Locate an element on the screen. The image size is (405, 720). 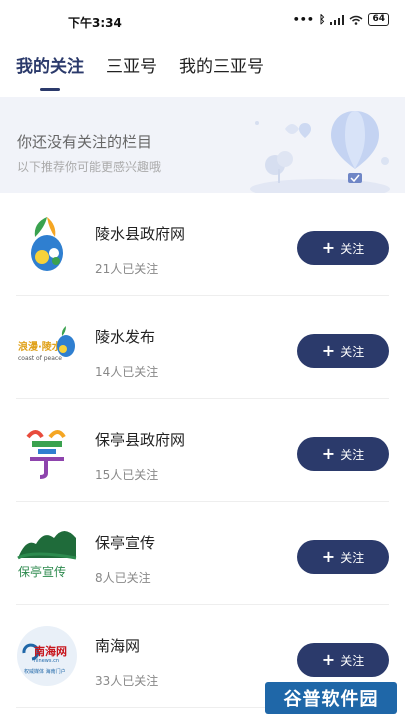
status-icons: ••• ᛒ 64 is located at coordinates (341, 19).